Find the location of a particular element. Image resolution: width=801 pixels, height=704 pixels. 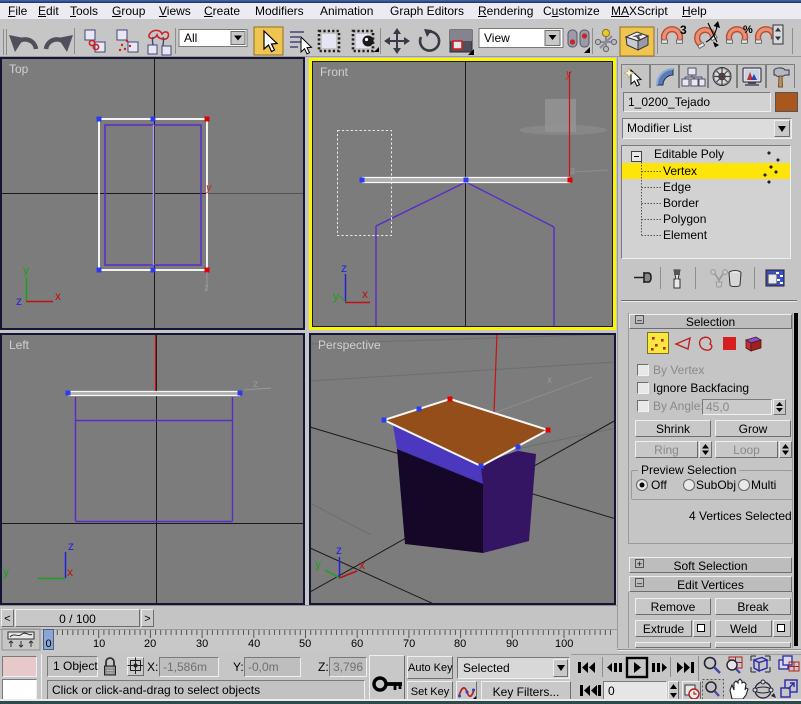

svg-text: 0 is located at coordinates (49, 644).